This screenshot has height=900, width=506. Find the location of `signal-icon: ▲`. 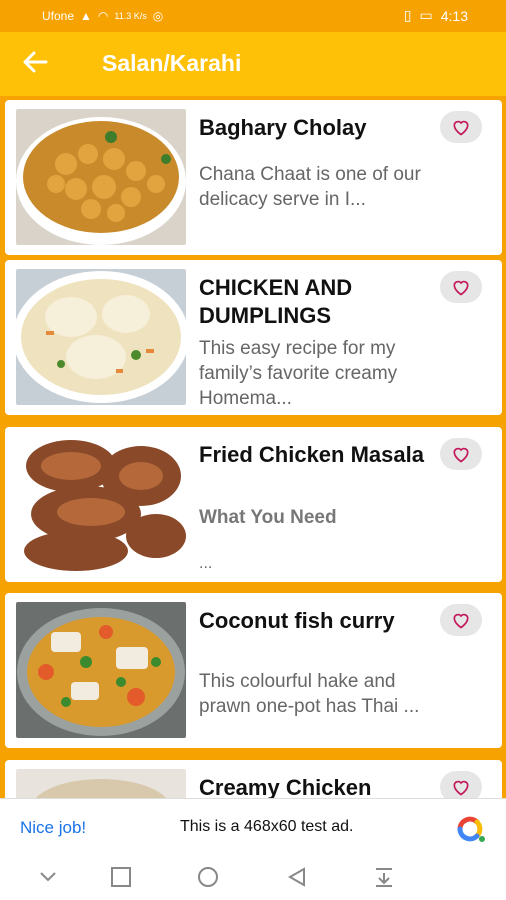

signal-icon: ▲ is located at coordinates (86, 16).